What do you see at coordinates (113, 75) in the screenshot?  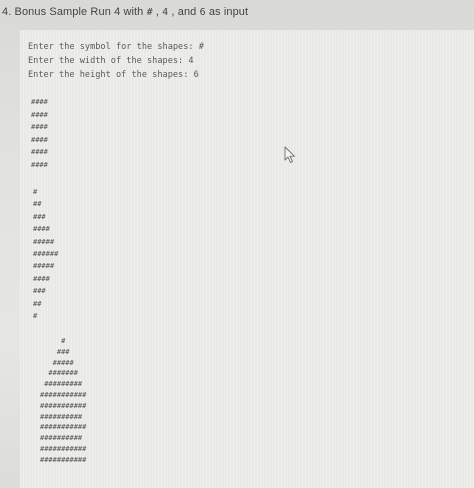 I see `prompt-height: Enter the height of the shapes: 6` at bounding box center [113, 75].